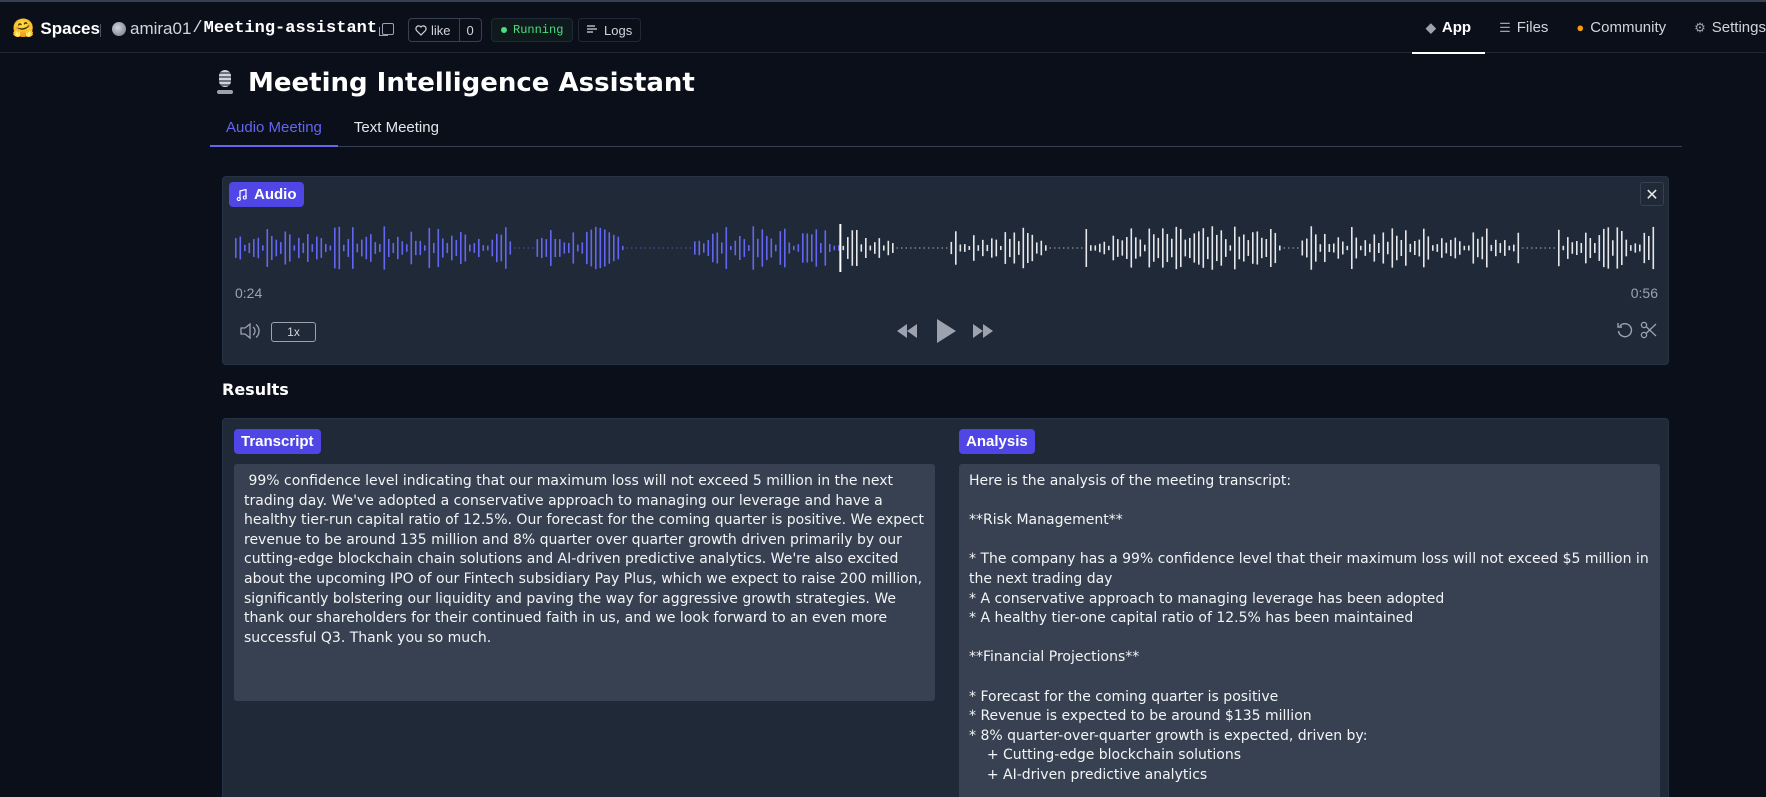  I want to click on playback-speed-button: 1x, so click(293, 332).